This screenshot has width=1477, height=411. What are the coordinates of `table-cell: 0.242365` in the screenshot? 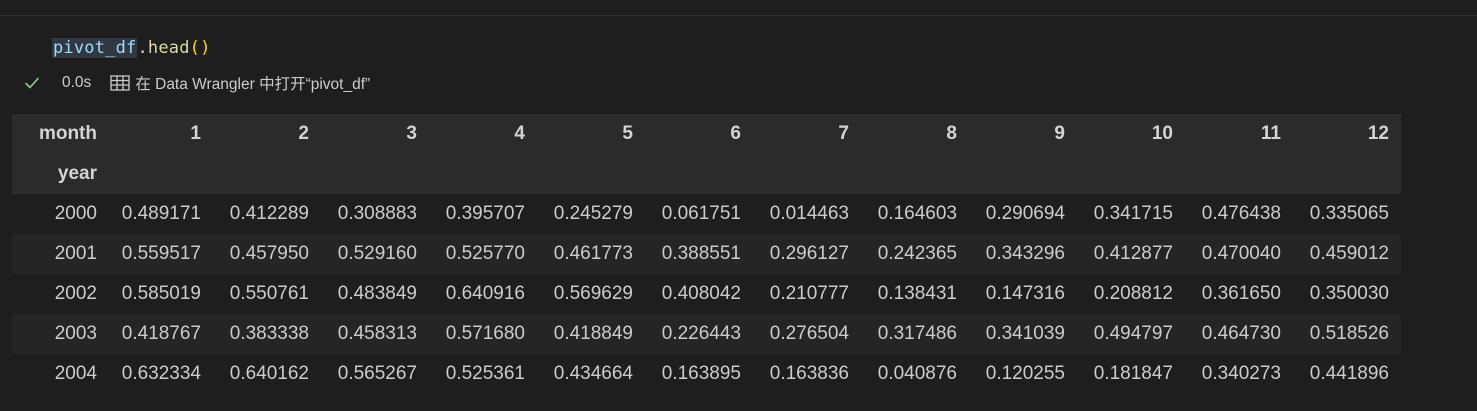 It's located at (915, 254).